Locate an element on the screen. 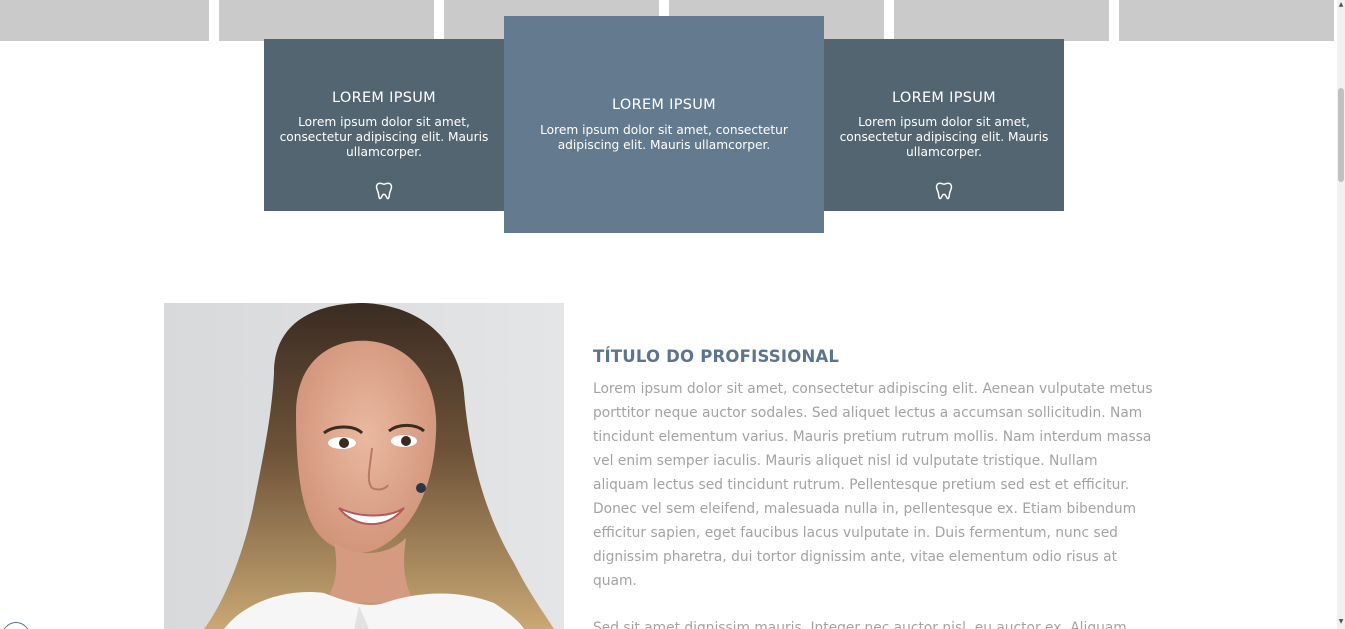 The width and height of the screenshot is (1345, 629). scrollbar: ▲ ▼ is located at coordinates (1341, 314).